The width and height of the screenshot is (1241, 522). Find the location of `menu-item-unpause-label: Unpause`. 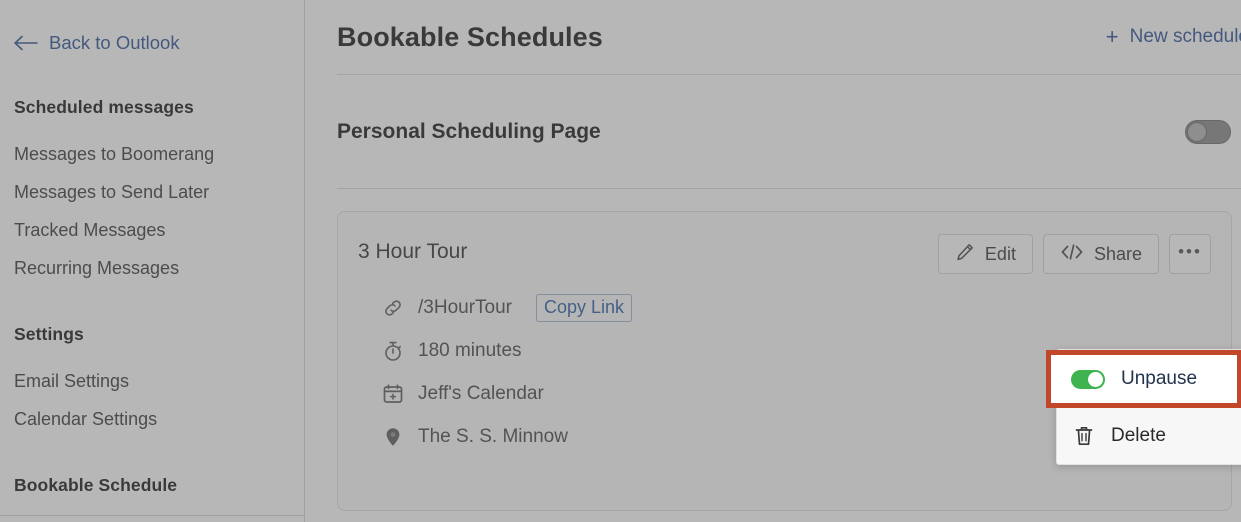

menu-item-unpause-label: Unpause is located at coordinates (1159, 378).